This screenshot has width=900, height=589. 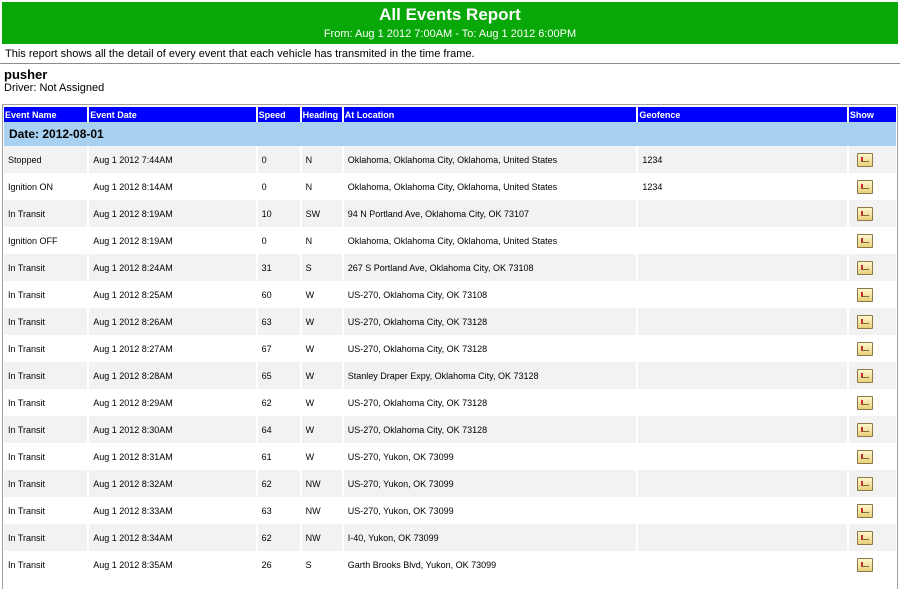 I want to click on cell-event-name: Stopped, so click(x=46, y=159).